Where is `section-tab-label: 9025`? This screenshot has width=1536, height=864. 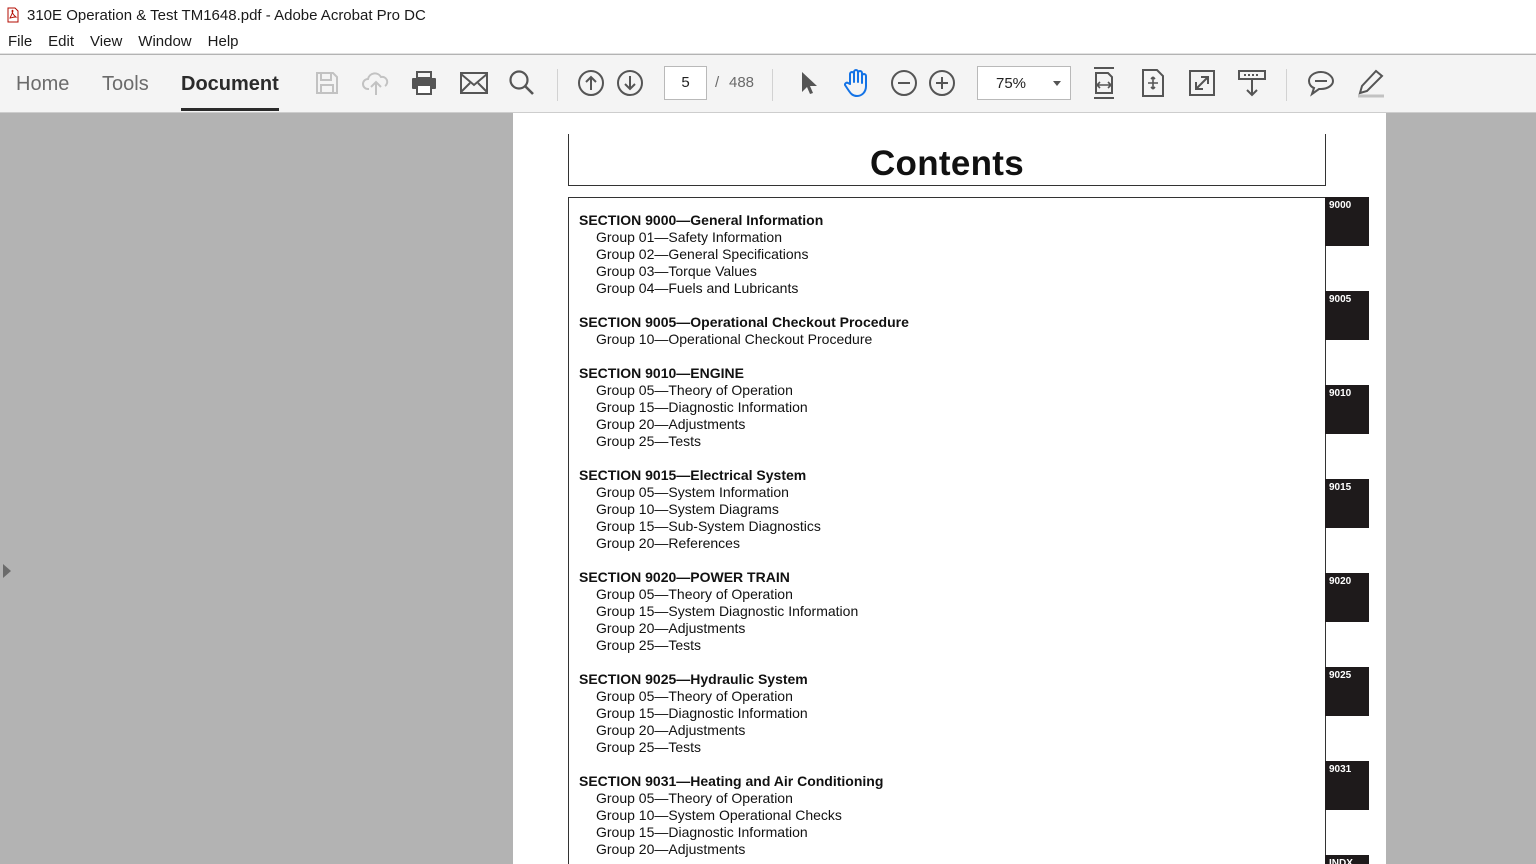 section-tab-label: 9025 is located at coordinates (1340, 675).